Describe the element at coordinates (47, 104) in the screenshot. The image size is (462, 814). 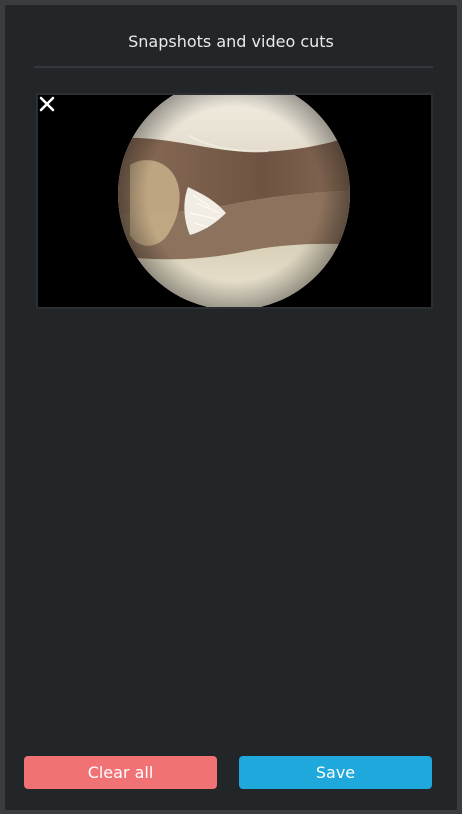
I see `close-icon` at that location.